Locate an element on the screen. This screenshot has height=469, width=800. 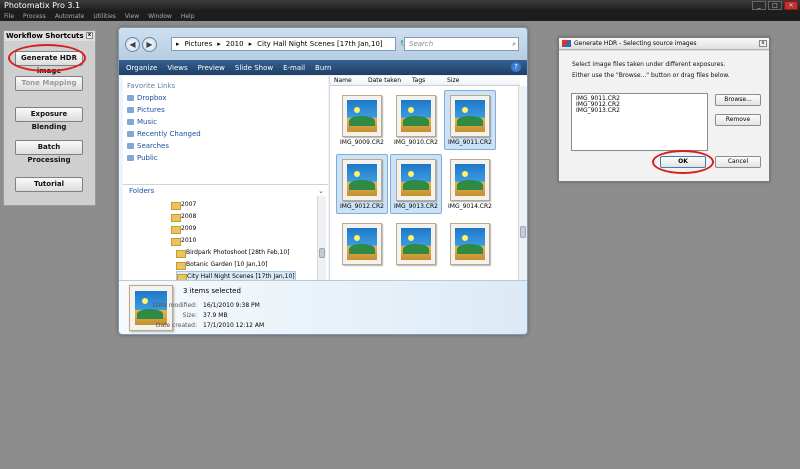
source-file-list: IMG_9011.CR2 IMG_9012.CR2 IMG_9013.CR2 is located at coordinates (639, 122).